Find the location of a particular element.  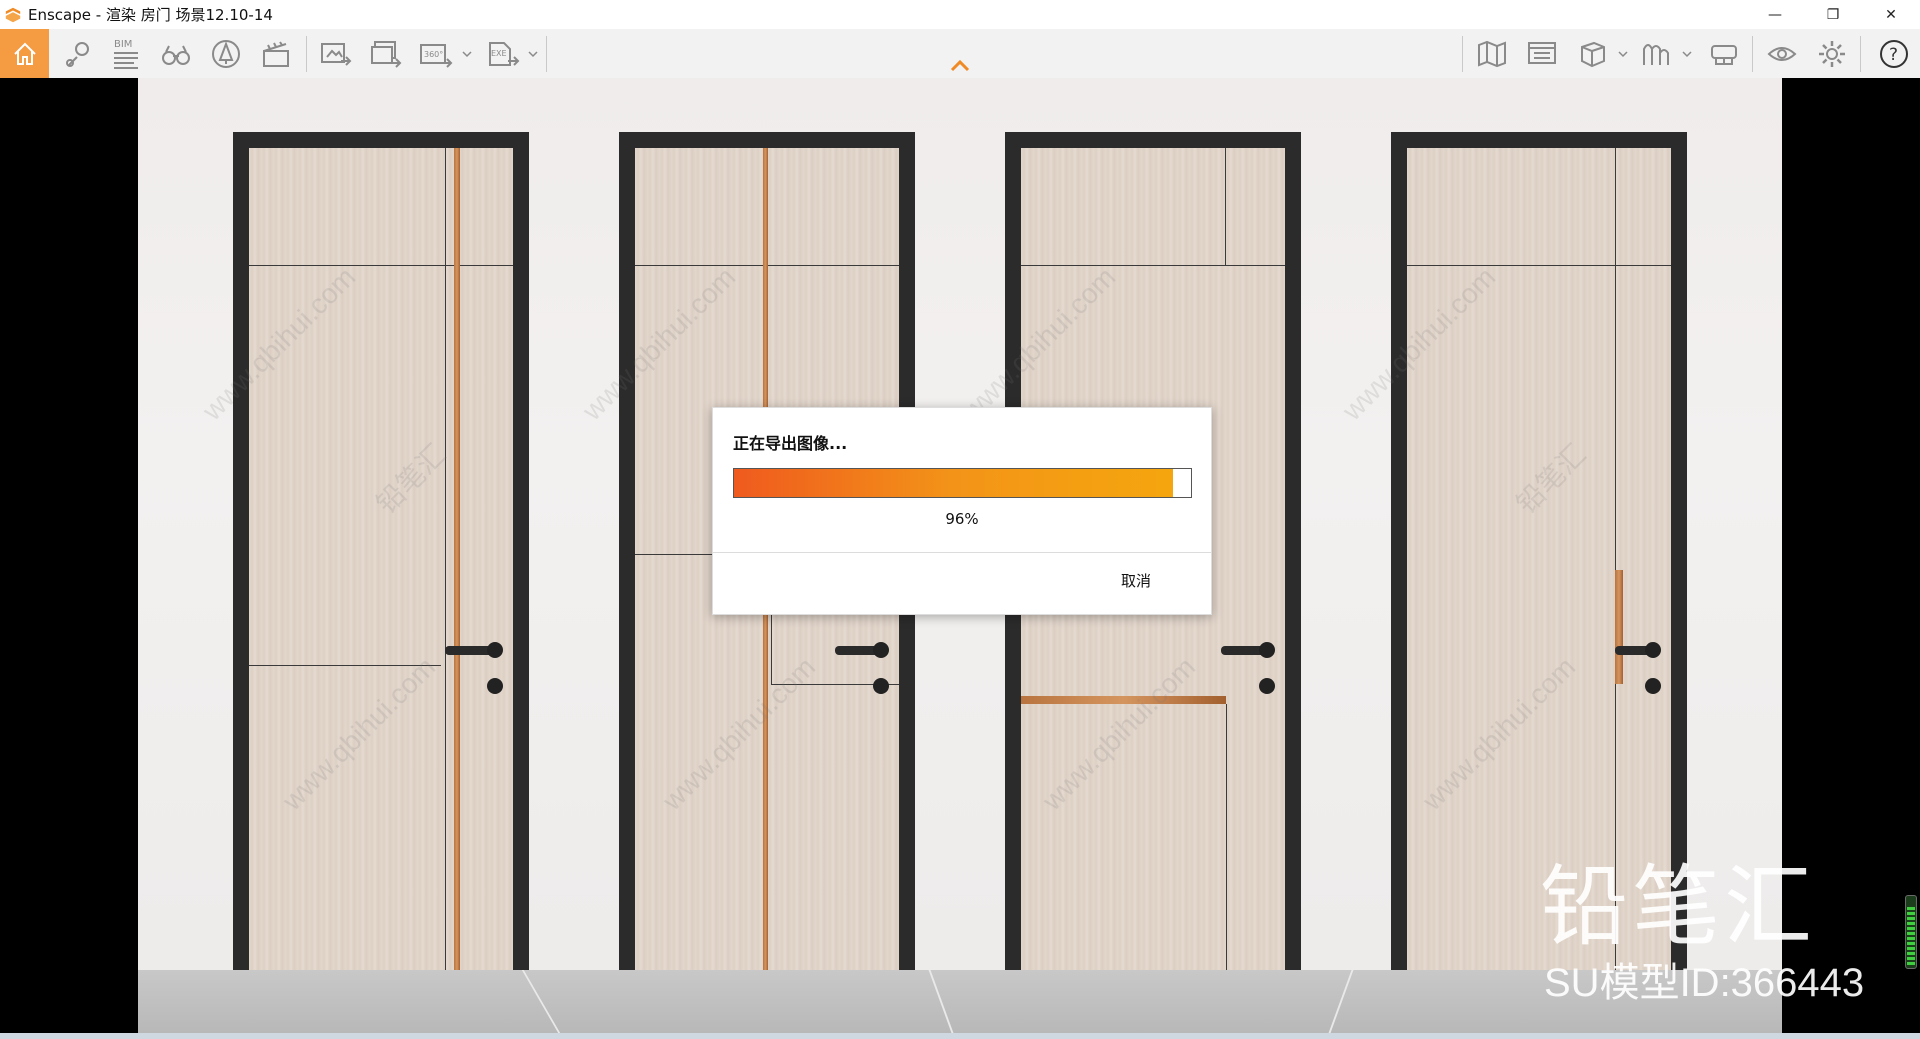

title-bar: Enscape - 渲染 房门 场景12.10-14 — ❐ ✕ is located at coordinates (960, 14).